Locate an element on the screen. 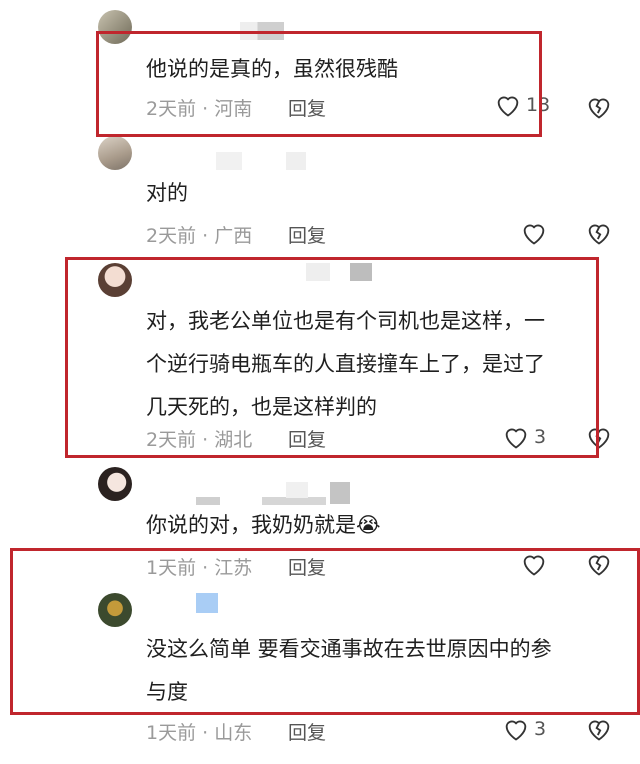 The height and width of the screenshot is (764, 640). comment-meta: 2天前 · 广西 is located at coordinates (199, 236).